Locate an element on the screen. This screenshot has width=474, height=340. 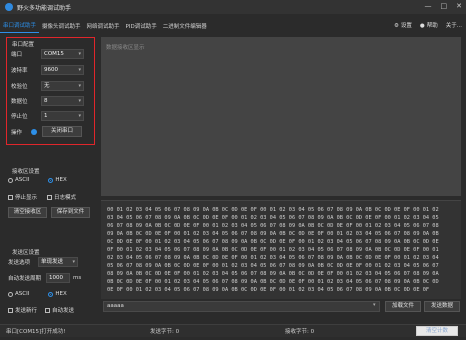
minimize-icon: — is located at coordinates (428, 6).